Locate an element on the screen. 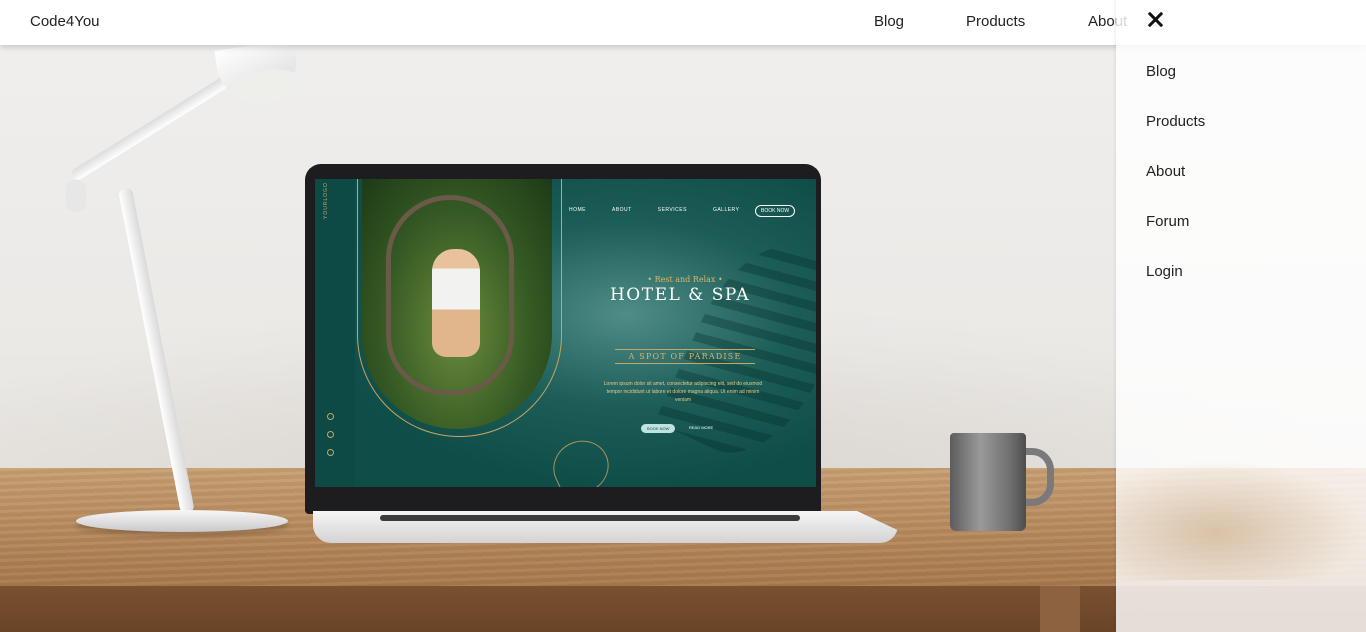  lamp-base is located at coordinates (182, 521).